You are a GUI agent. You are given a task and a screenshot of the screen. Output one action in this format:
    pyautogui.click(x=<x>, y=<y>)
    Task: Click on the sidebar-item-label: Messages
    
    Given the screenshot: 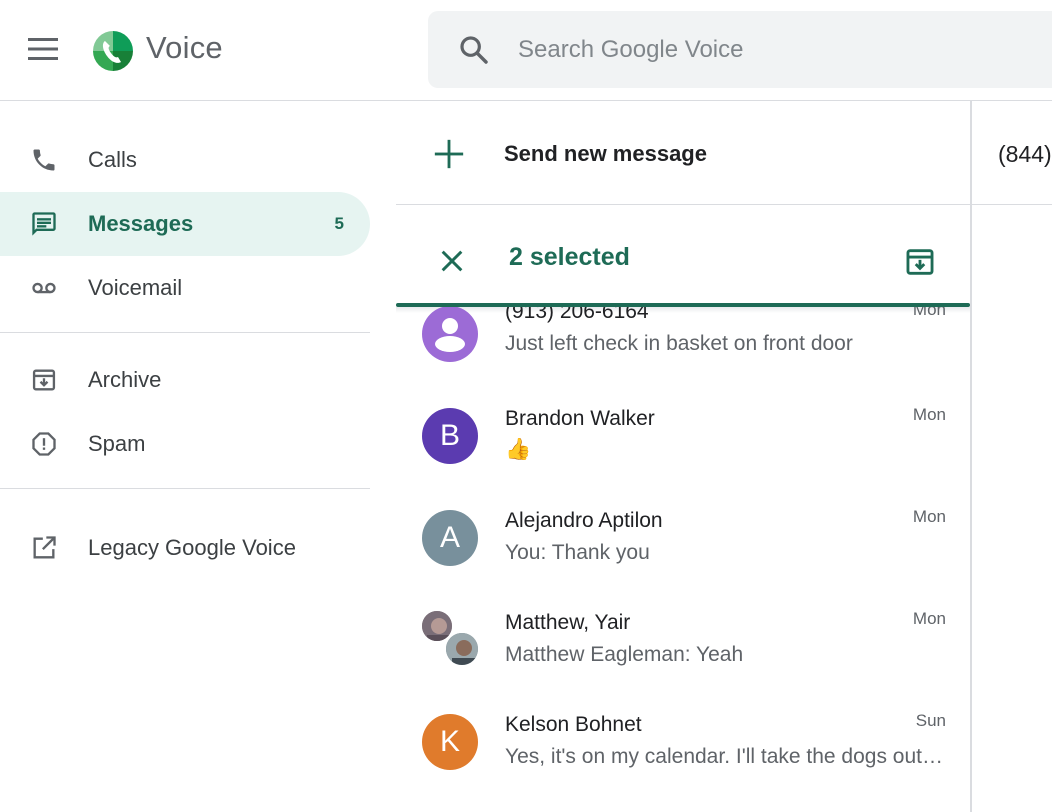 What is the action you would take?
    pyautogui.click(x=141, y=223)
    